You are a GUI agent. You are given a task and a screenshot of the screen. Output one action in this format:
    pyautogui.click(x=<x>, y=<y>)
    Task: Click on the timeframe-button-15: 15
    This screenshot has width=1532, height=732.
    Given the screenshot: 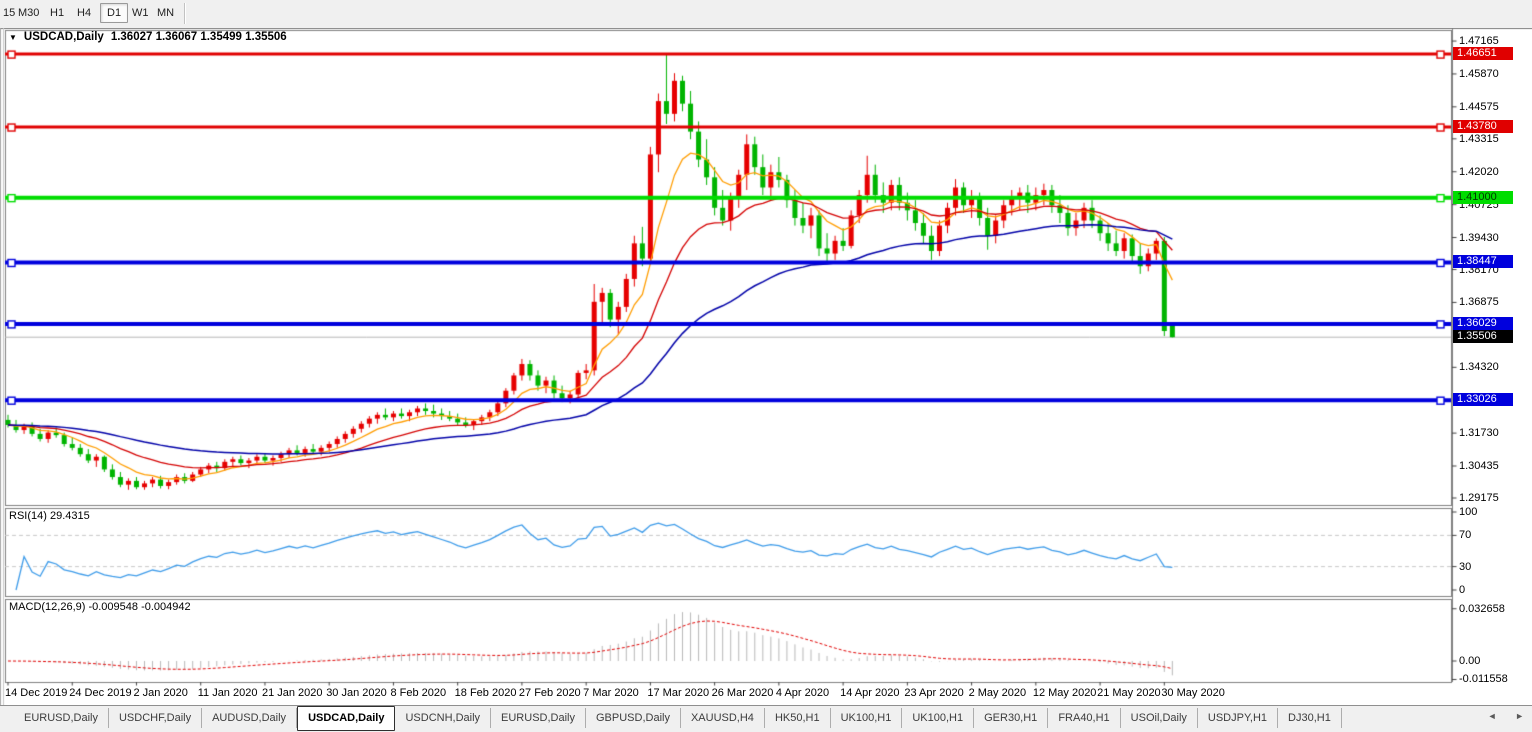 What is the action you would take?
    pyautogui.click(x=9, y=13)
    